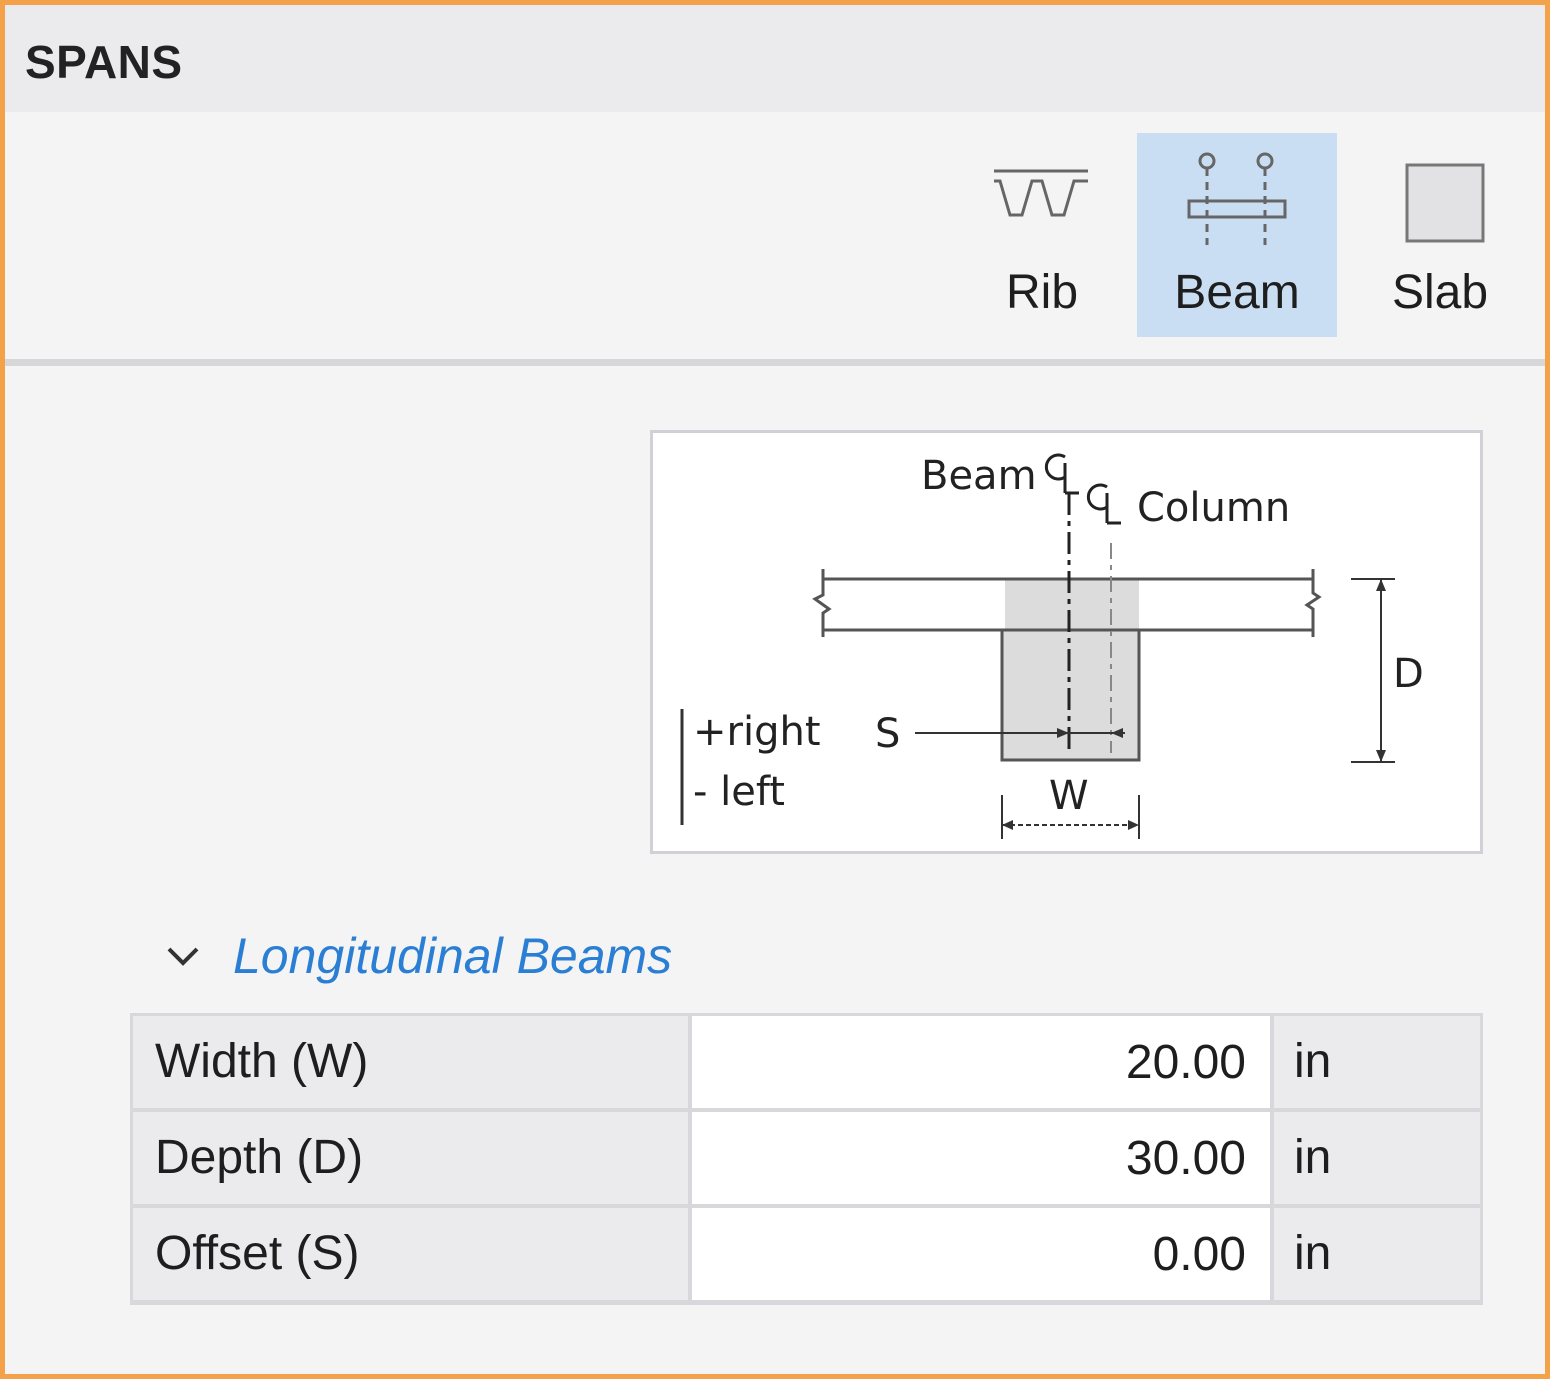 This screenshot has height=1379, width=1550. Describe the element at coordinates (887, 734) in the screenshot. I see `offset-s-label: S` at that location.